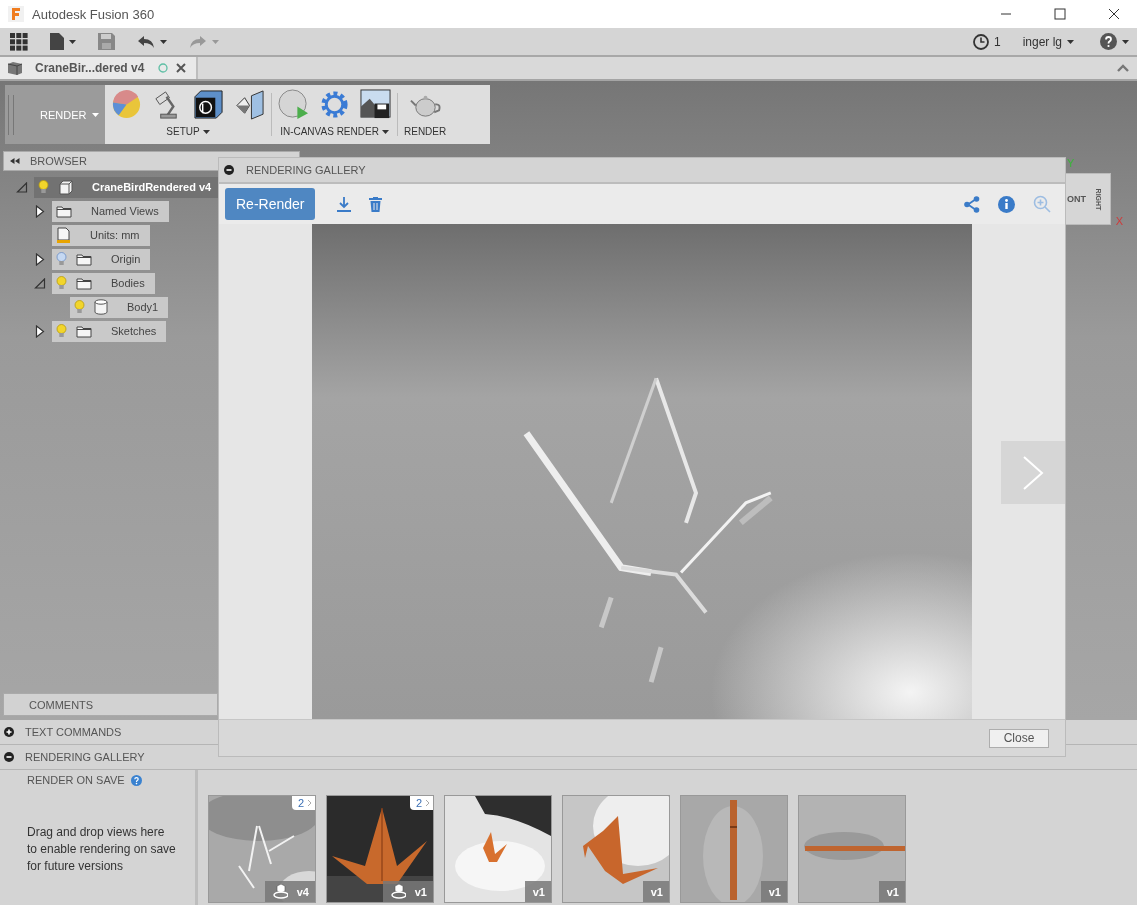  Describe the element at coordinates (15, 161) in the screenshot. I see `collapse-arrows-icon` at that location.